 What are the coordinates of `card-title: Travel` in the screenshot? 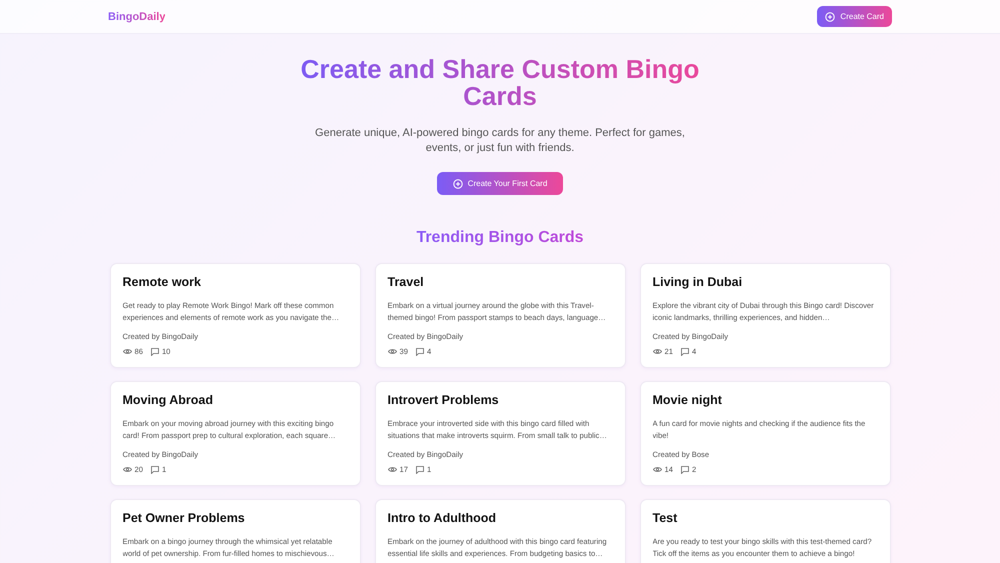 It's located at (406, 282).